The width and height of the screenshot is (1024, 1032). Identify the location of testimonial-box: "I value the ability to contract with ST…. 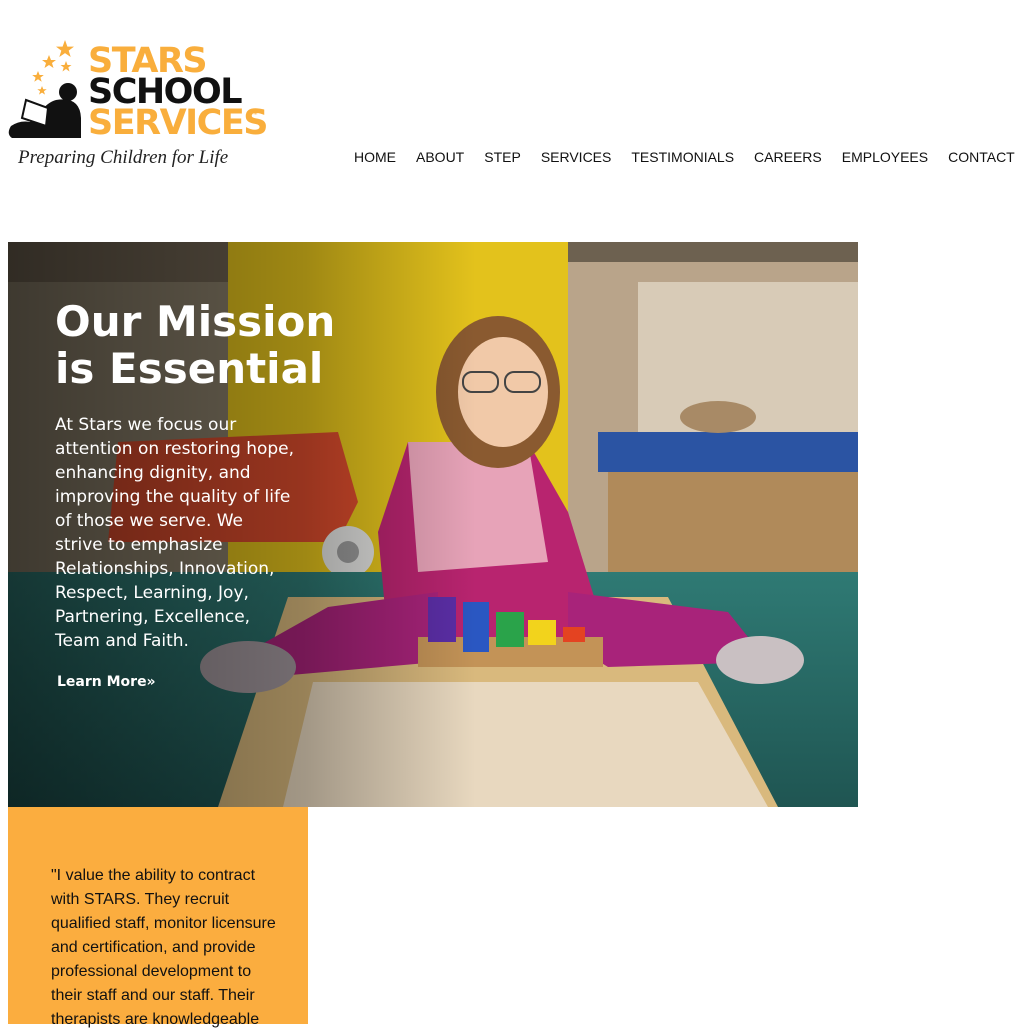
(158, 917).